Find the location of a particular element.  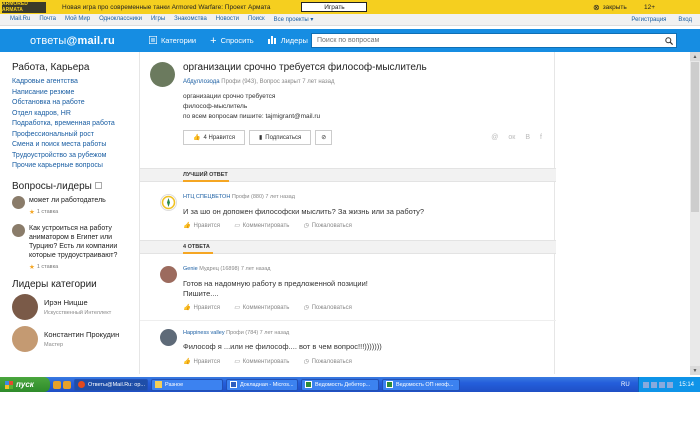

answer-author: Happiness valley is located at coordinates (204, 333).